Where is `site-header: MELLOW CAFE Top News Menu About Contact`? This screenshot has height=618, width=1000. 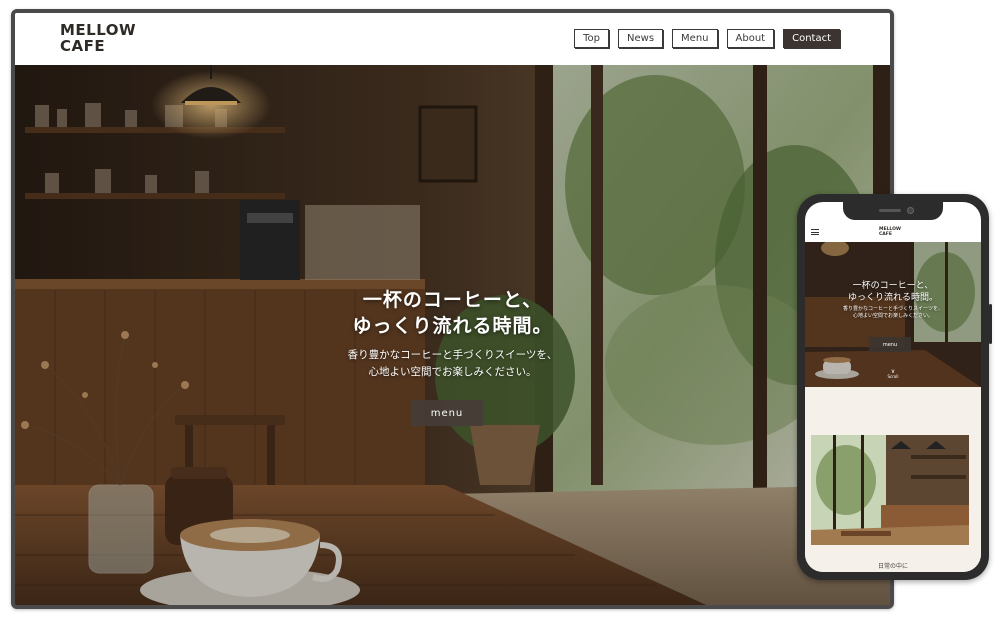 site-header: MELLOW CAFE Top News Menu About Contact is located at coordinates (452, 39).